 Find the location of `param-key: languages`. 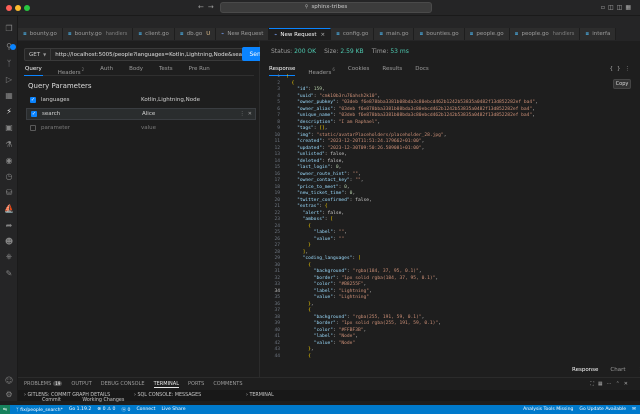

param-key: languages is located at coordinates (91, 100).